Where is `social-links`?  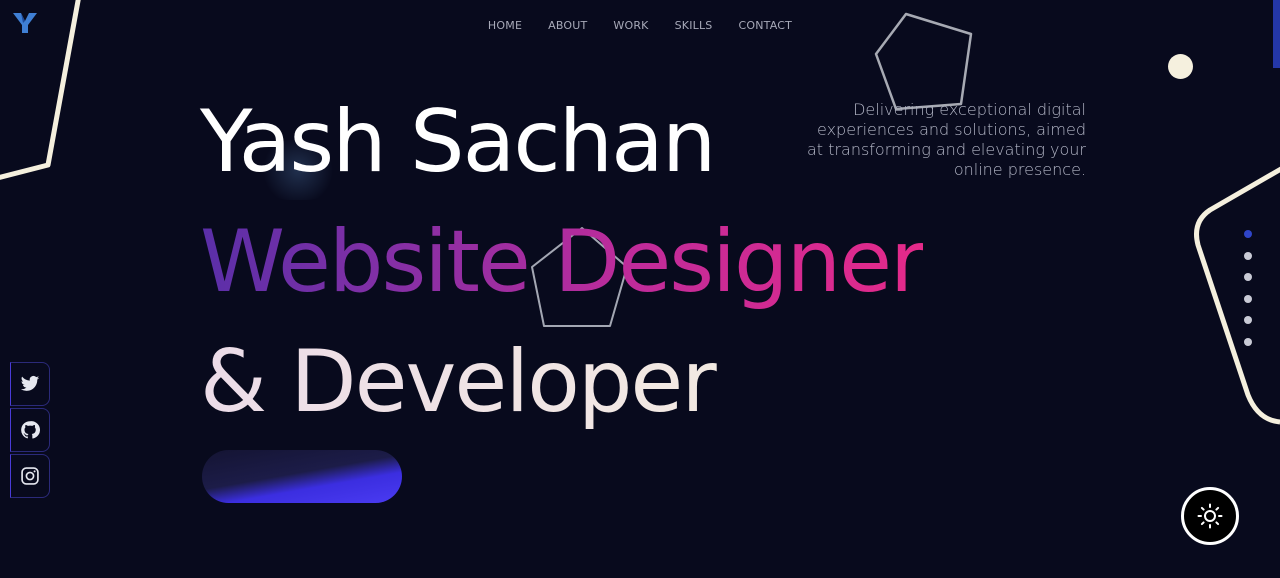 social-links is located at coordinates (30, 431).